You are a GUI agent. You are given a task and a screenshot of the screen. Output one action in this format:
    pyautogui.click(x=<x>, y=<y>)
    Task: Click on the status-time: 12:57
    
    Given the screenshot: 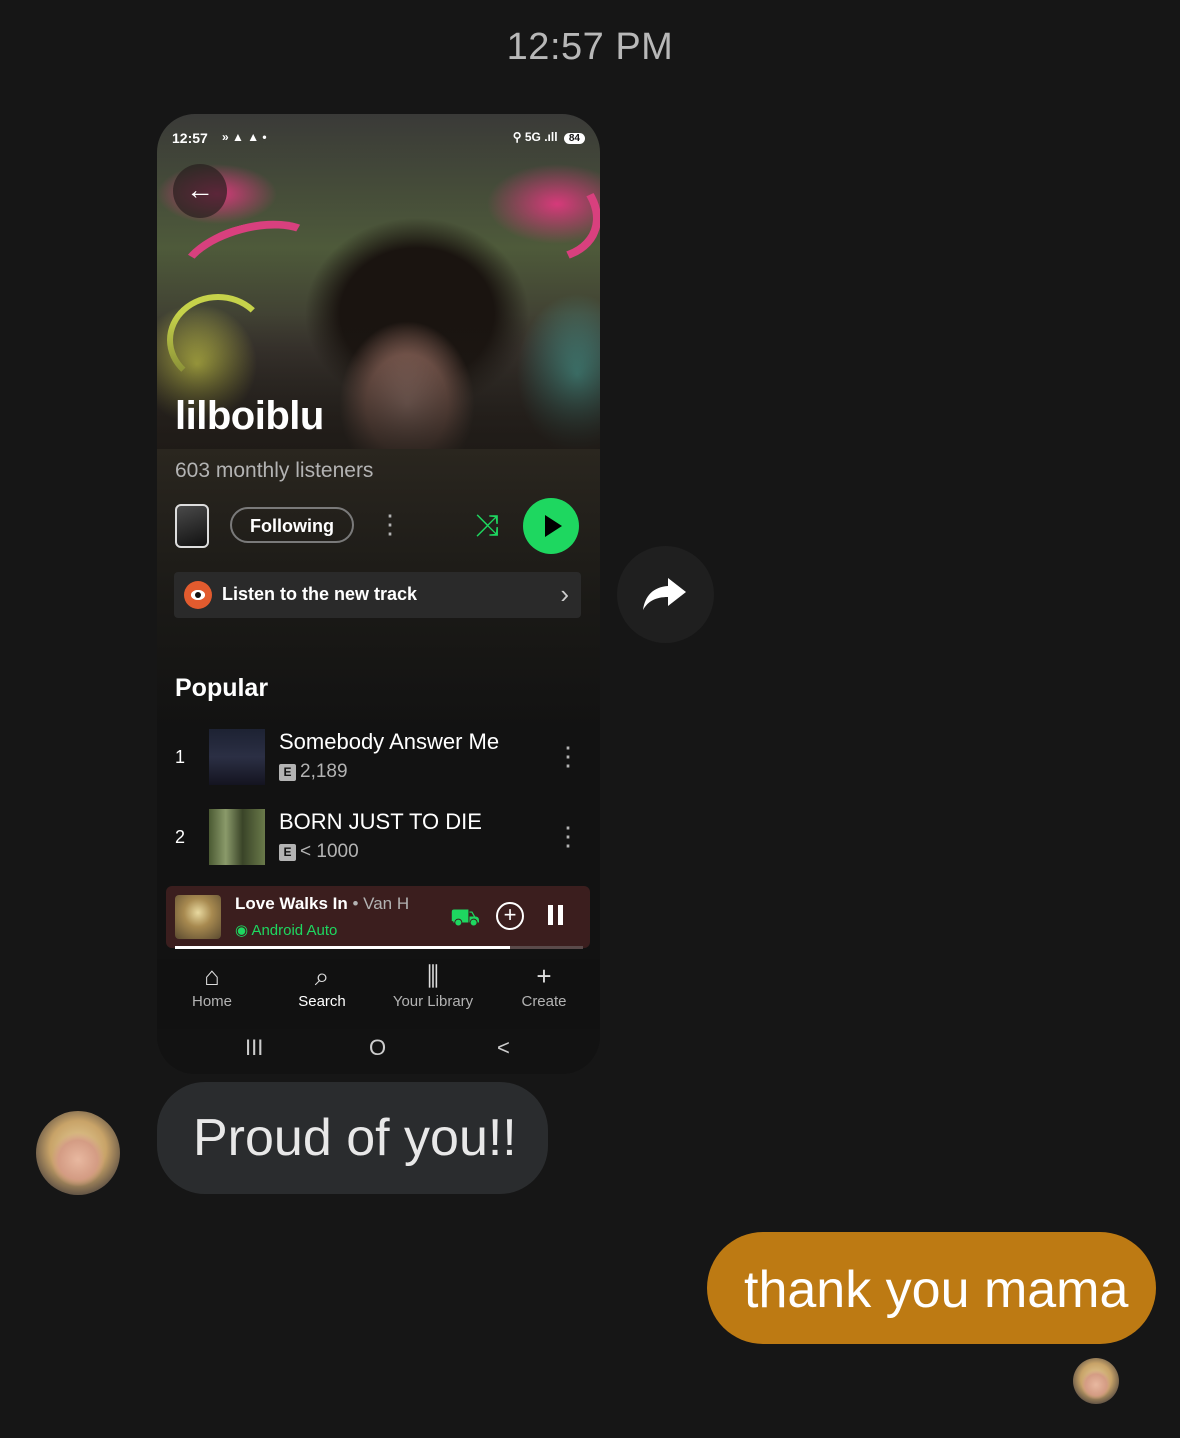 What is the action you would take?
    pyautogui.click(x=190, y=138)
    